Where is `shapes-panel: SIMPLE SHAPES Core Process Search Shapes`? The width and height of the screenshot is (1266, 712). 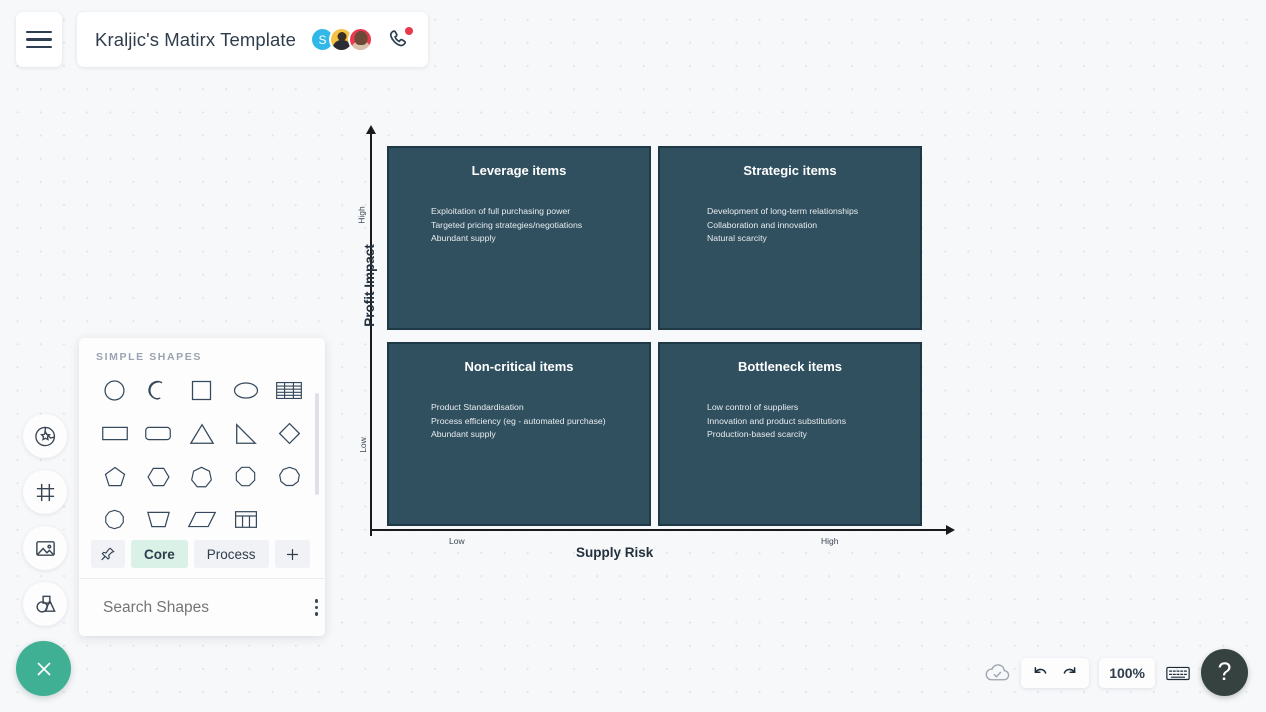
shapes-panel: SIMPLE SHAPES Core Process Search Shapes is located at coordinates (202, 487).